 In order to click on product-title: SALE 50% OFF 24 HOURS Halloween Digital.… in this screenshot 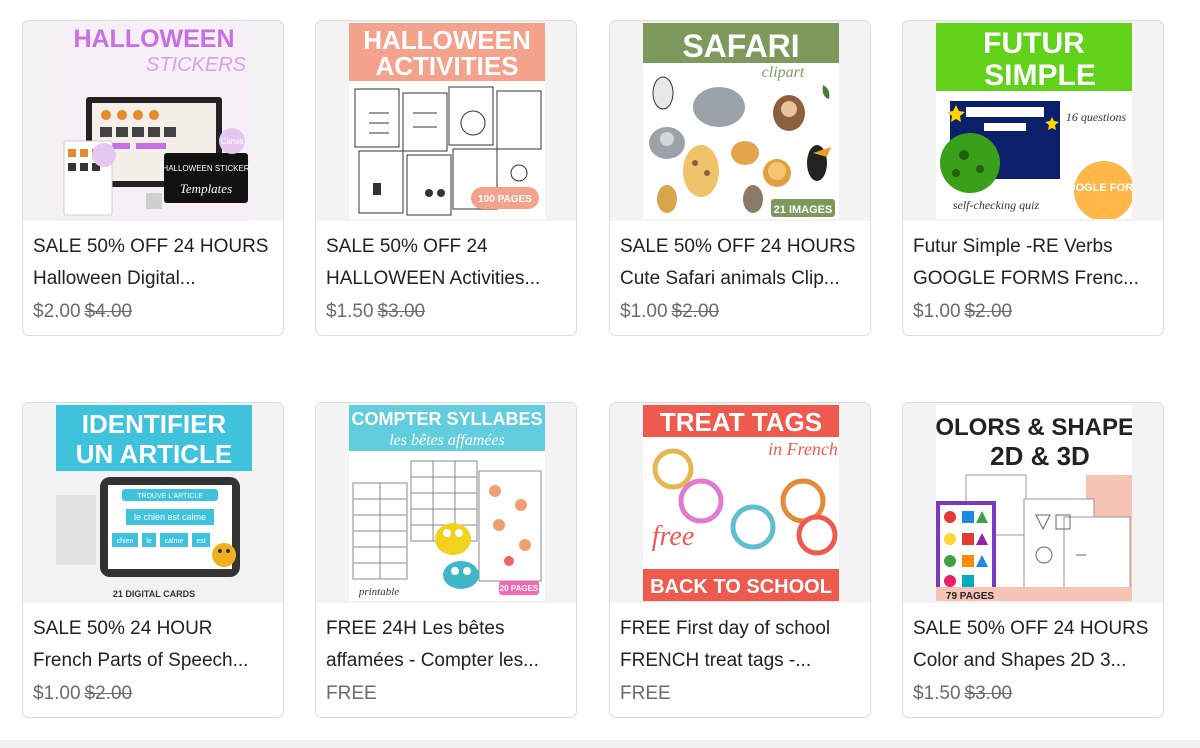, I will do `click(155, 262)`.